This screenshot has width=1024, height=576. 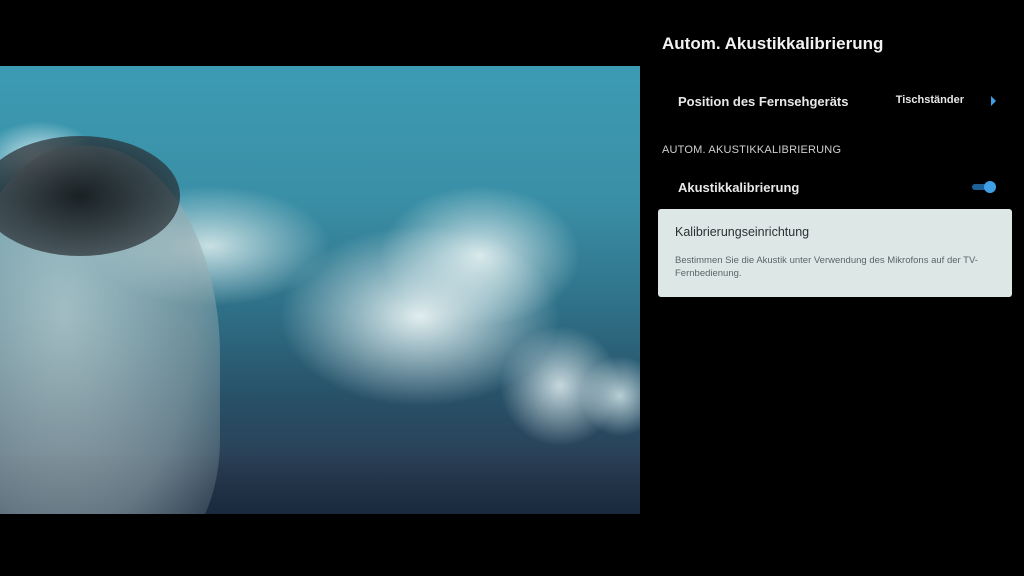 What do you see at coordinates (742, 232) in the screenshot?
I see `calibration-setup-title: Kalibrierungseinrichtung` at bounding box center [742, 232].